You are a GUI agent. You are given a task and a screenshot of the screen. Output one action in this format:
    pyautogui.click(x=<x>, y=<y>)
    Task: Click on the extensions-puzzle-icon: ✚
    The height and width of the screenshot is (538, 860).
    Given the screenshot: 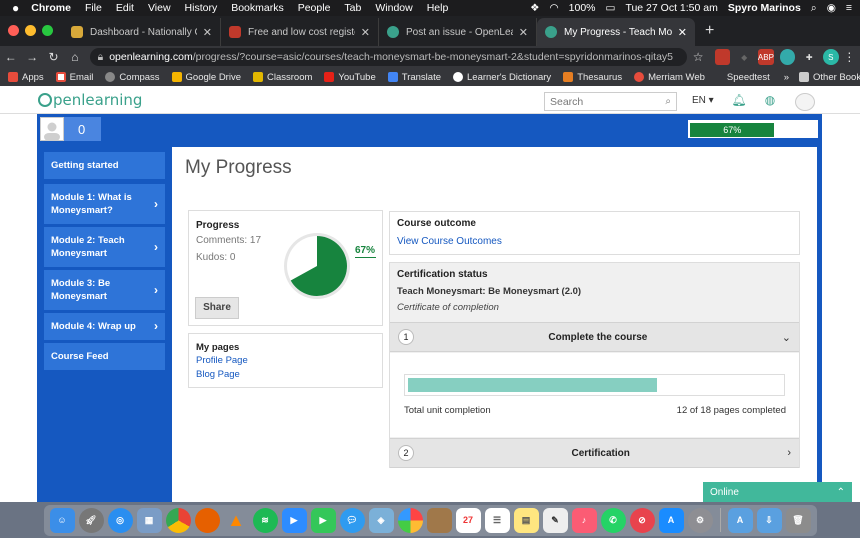 What is the action you would take?
    pyautogui.click(x=809, y=57)
    